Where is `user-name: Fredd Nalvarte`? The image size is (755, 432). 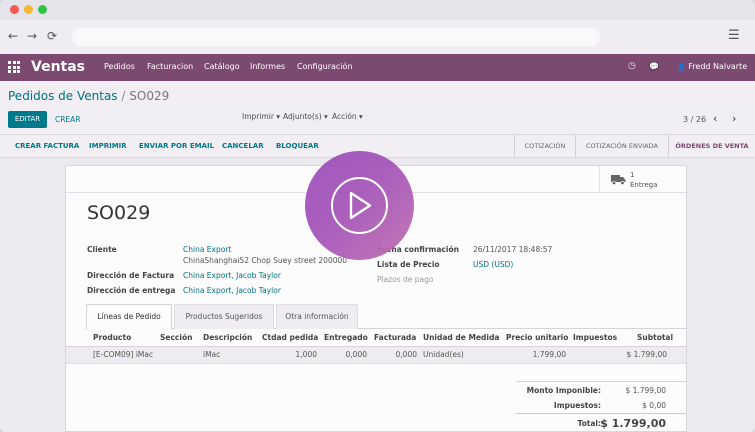
user-name: Fredd Nalvarte is located at coordinates (718, 66).